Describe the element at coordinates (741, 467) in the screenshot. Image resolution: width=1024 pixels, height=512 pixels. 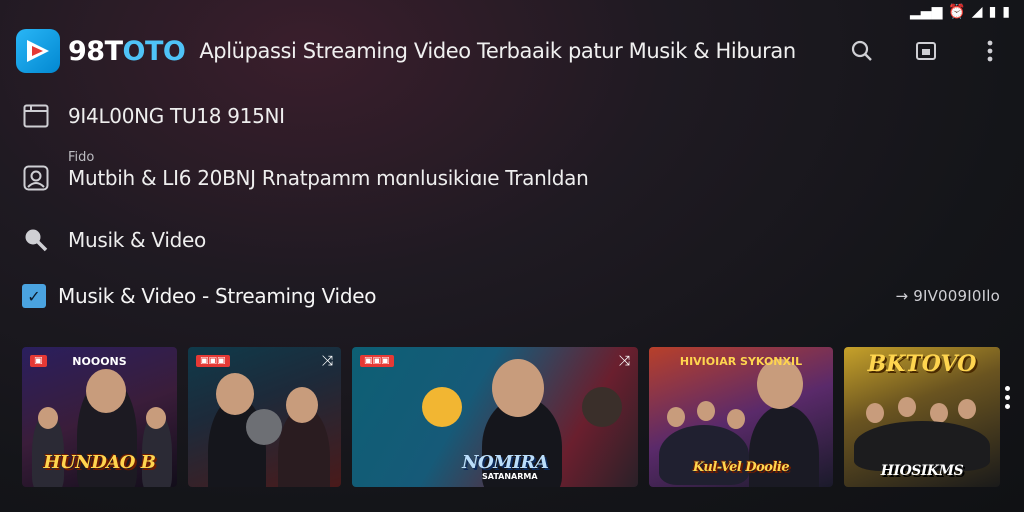
I see `card-title: Kul-Vel Doolie` at that location.